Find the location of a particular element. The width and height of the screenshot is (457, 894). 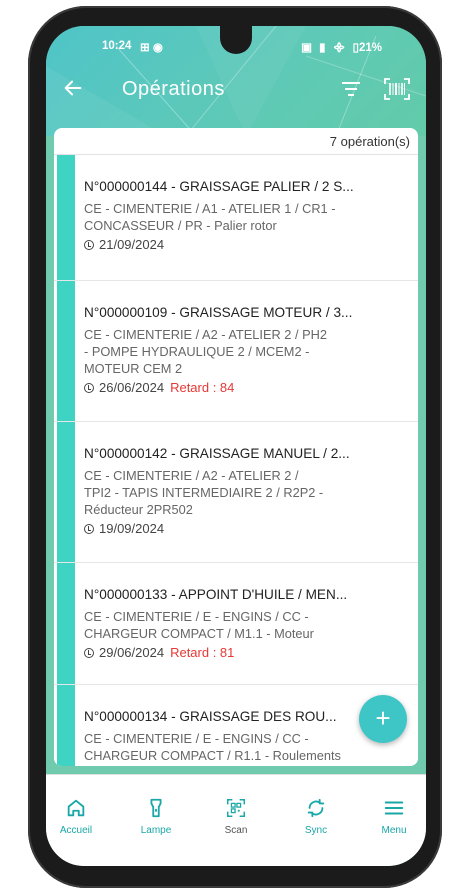

nav-label: Menu is located at coordinates (394, 830).